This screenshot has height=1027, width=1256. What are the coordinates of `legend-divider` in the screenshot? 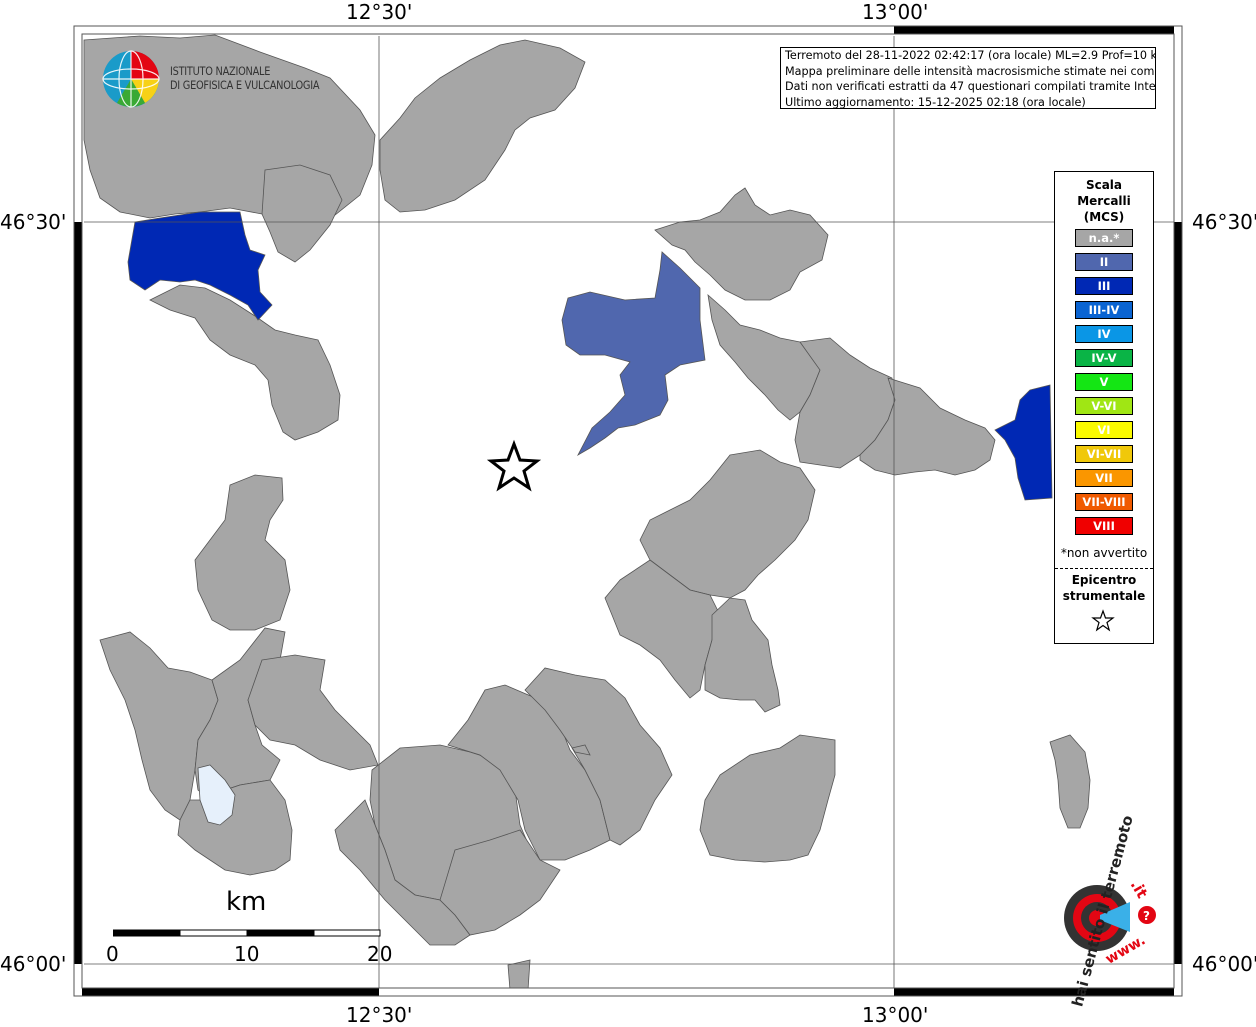 It's located at (1104, 568).